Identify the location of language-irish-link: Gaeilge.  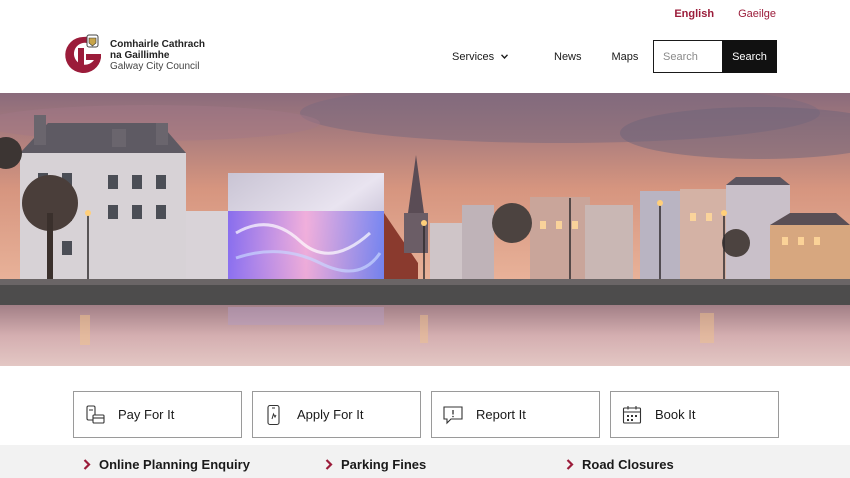
(757, 14).